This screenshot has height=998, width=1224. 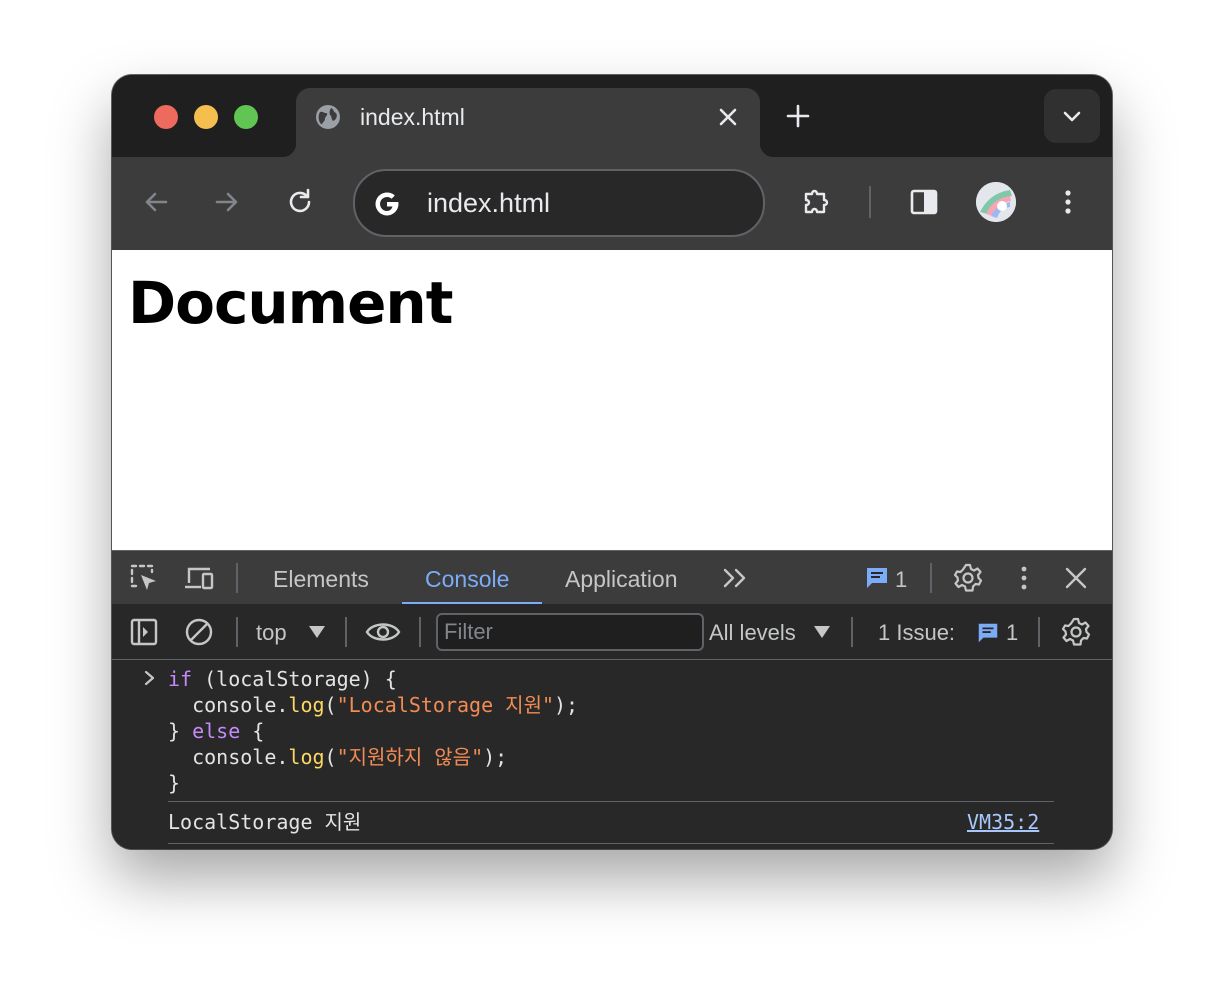 I want to click on code-line: if (localStorage) {, so click(x=282, y=679).